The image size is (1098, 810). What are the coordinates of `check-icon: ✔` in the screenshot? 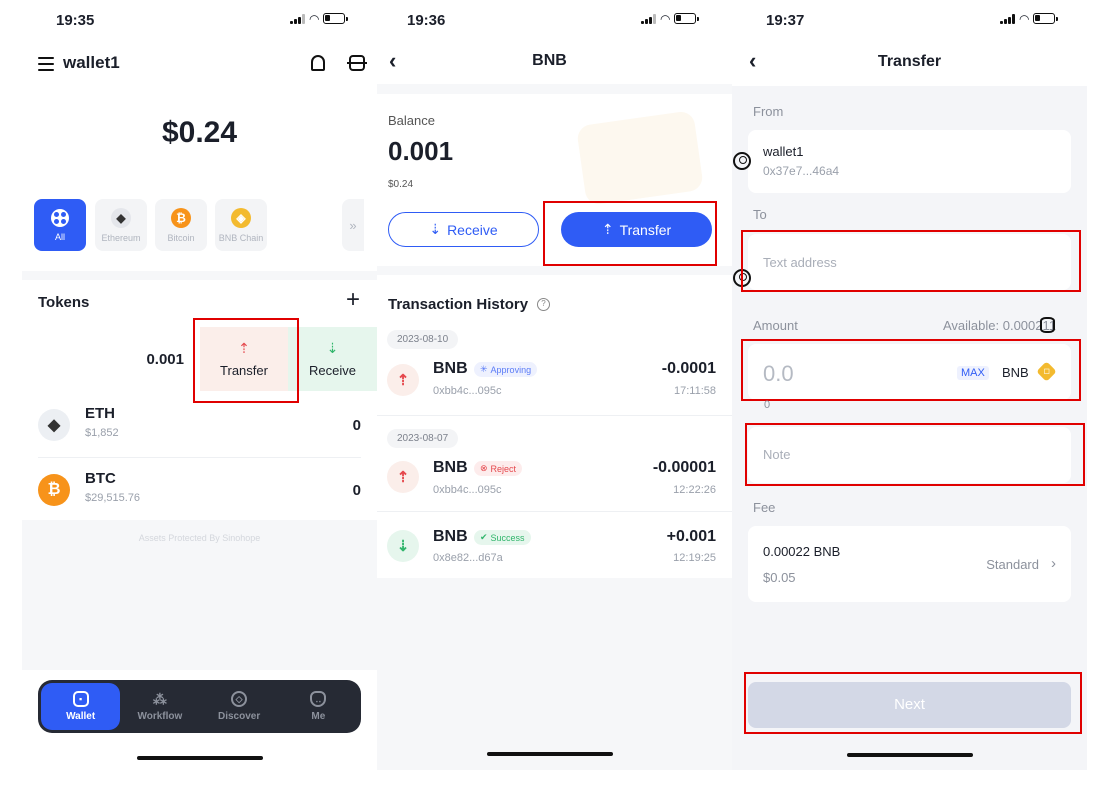 It's located at (484, 537).